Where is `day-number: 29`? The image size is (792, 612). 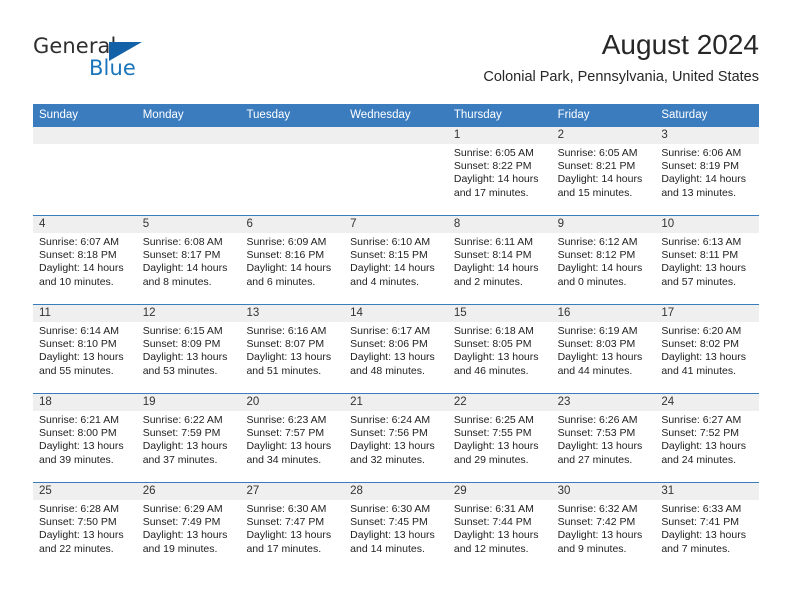
day-number: 29 is located at coordinates (499, 491).